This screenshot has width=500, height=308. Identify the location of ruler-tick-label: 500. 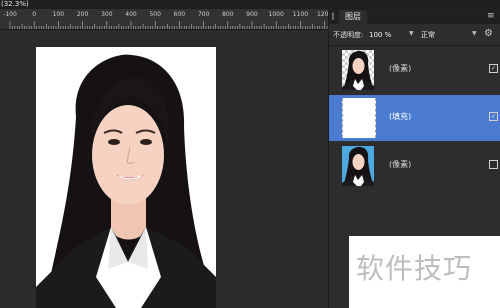
(155, 14).